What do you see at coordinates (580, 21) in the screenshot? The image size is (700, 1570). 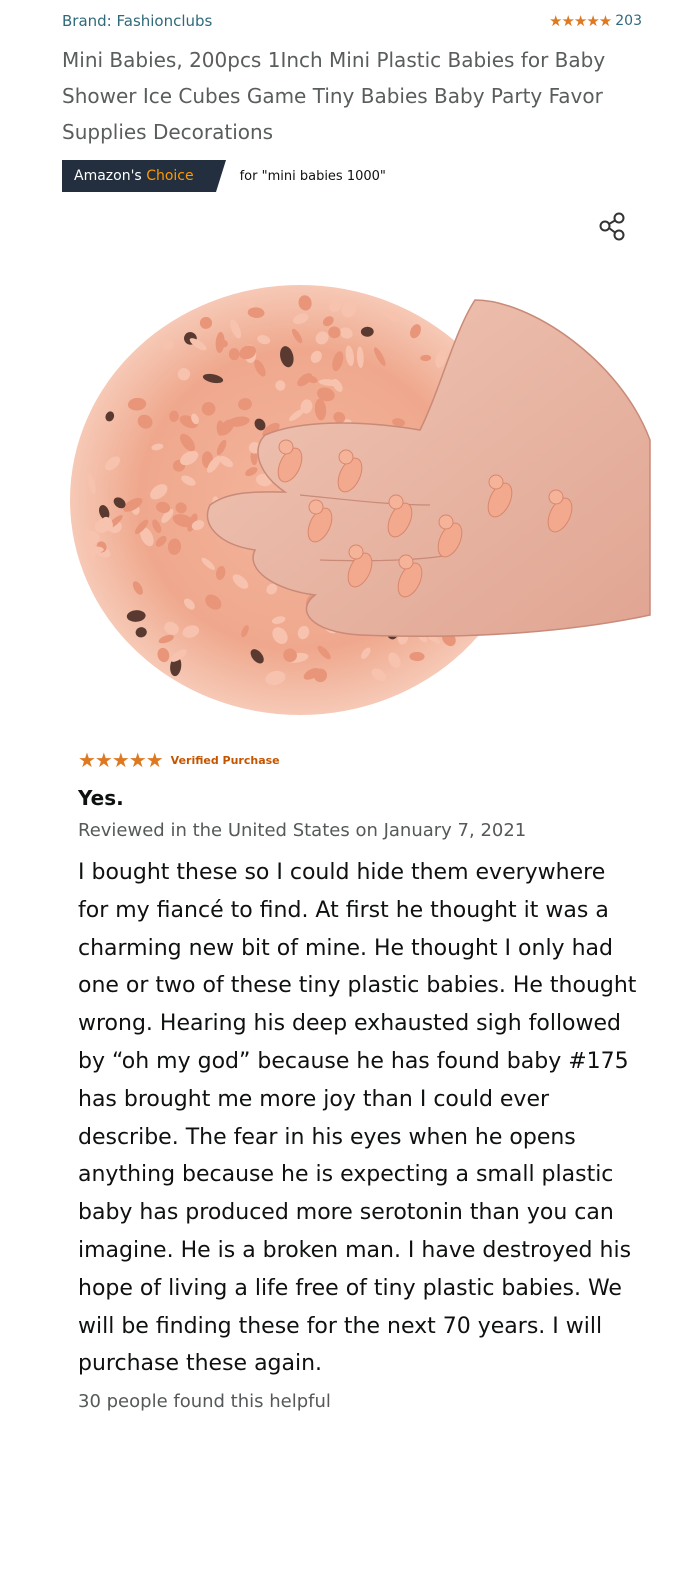 I see `rating-stars-icon: ★★★★★` at bounding box center [580, 21].